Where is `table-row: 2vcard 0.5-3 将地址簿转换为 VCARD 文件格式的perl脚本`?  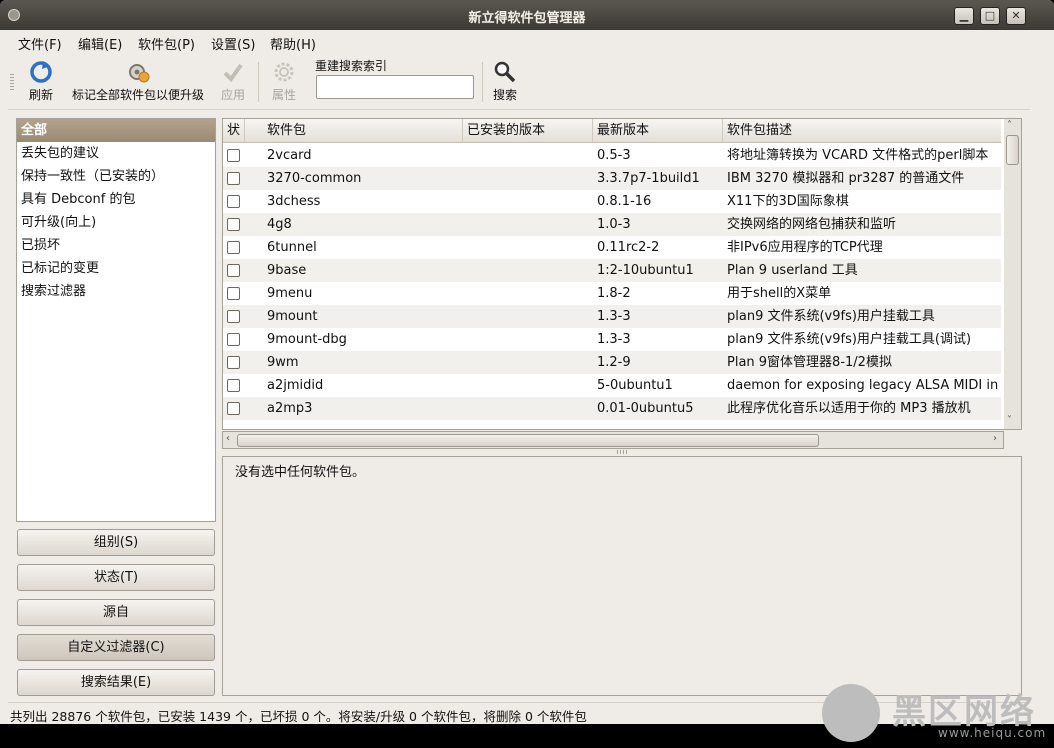
table-row: 2vcard 0.5-3 将地址簿转换为 VCARD 文件格式的perl脚本 is located at coordinates (612, 155).